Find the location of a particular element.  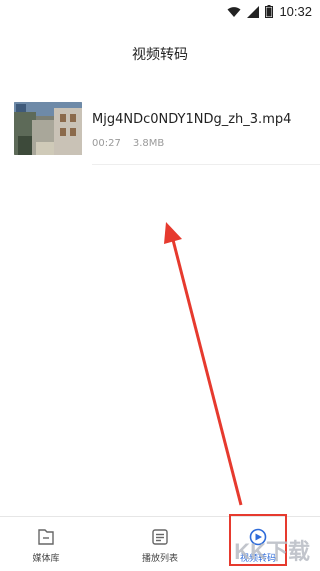

watermark-logo: KK下载 is located at coordinates (272, 551).